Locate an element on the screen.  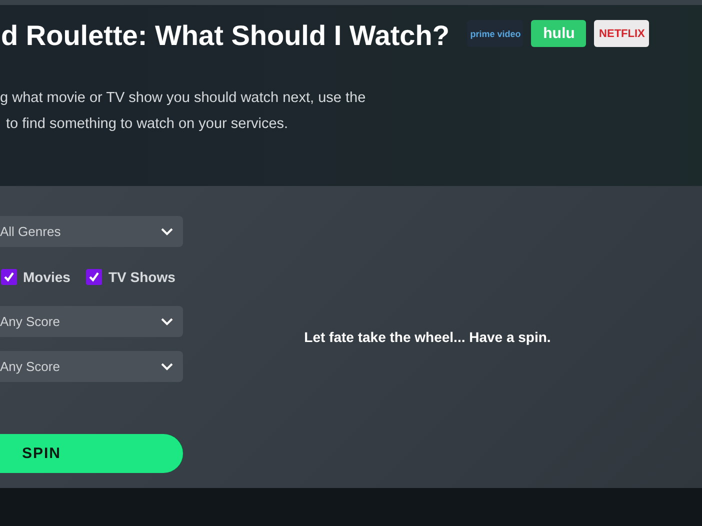
description: g what movie or TV show you should watch next, use the to find something to watch on your services. is located at coordinates (183, 111).